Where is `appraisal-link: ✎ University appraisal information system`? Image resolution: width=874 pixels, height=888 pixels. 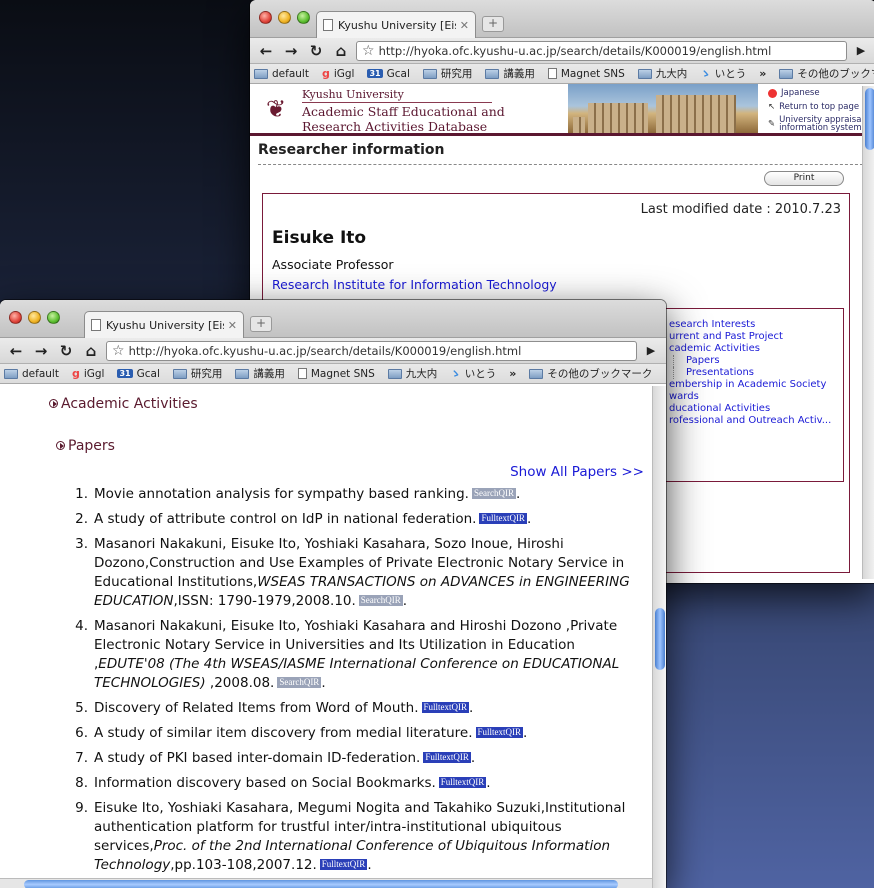 appraisal-link: ✎ University appraisal information system is located at coordinates (816, 124).